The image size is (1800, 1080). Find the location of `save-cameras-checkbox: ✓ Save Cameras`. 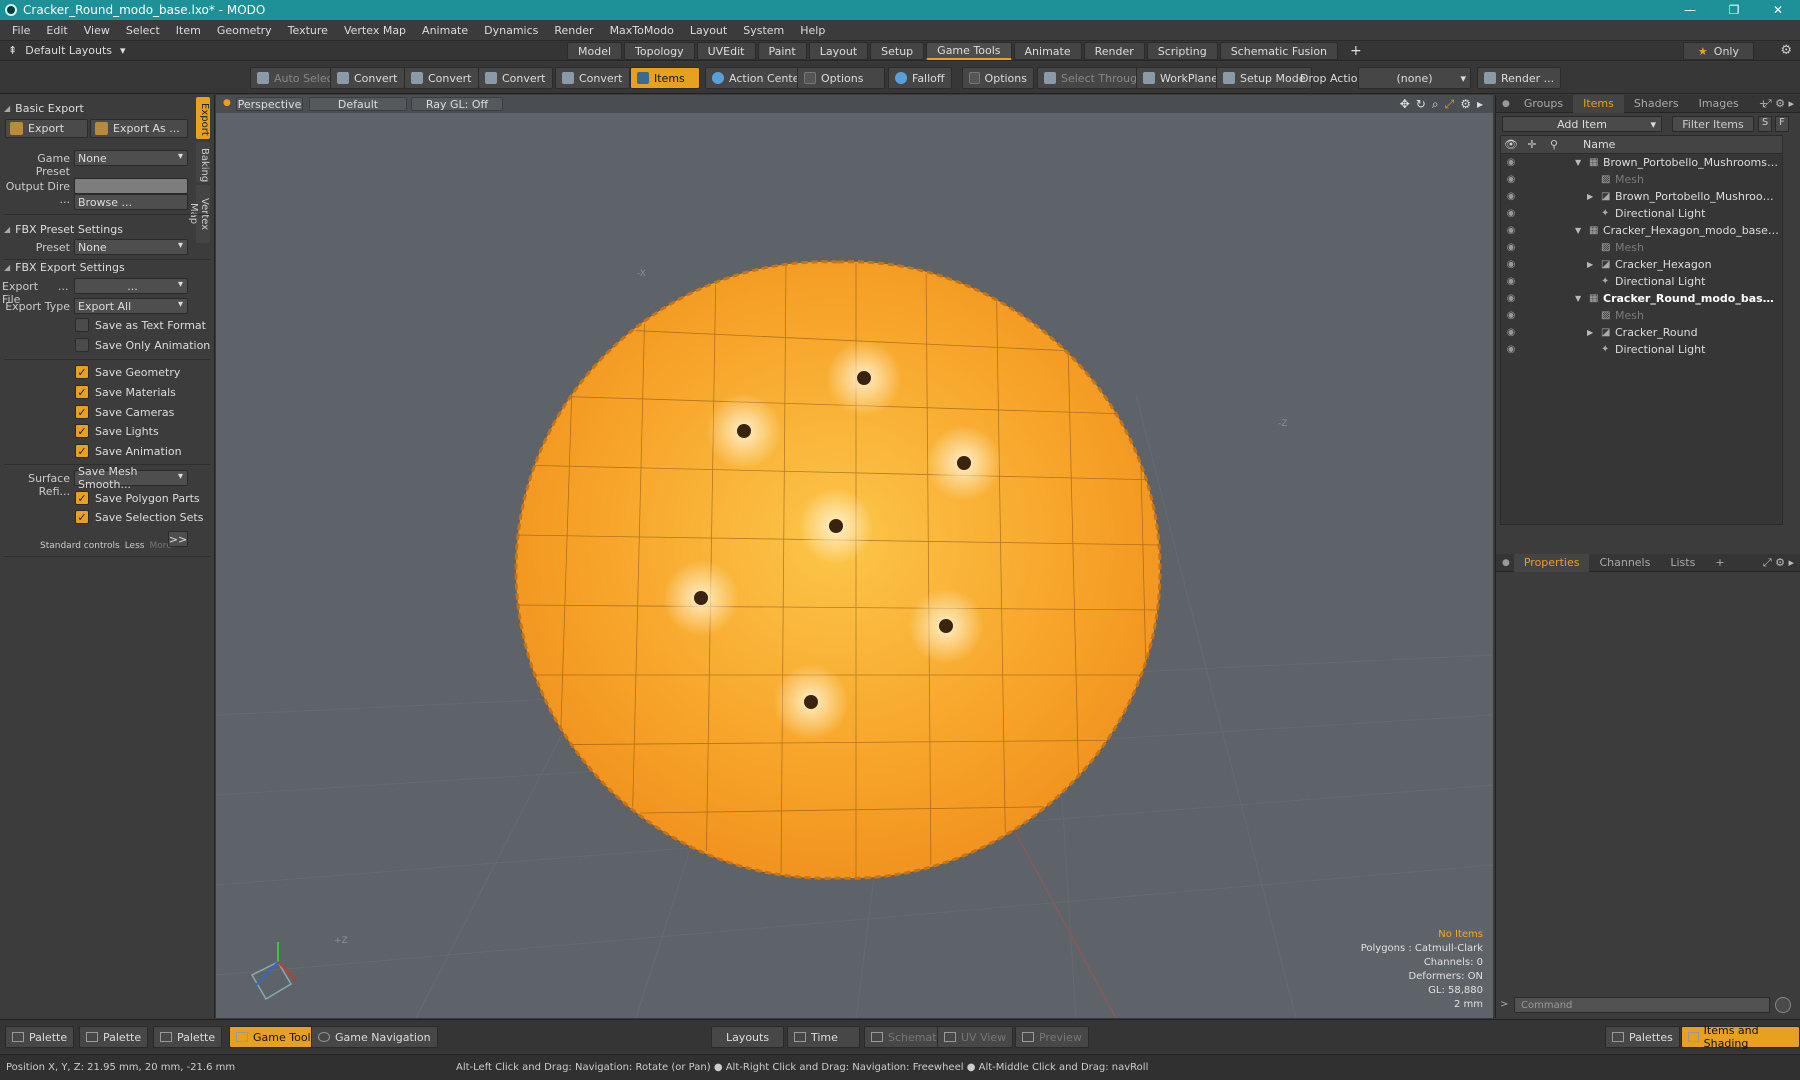

save-cameras-checkbox: ✓ Save Cameras is located at coordinates (124, 412).